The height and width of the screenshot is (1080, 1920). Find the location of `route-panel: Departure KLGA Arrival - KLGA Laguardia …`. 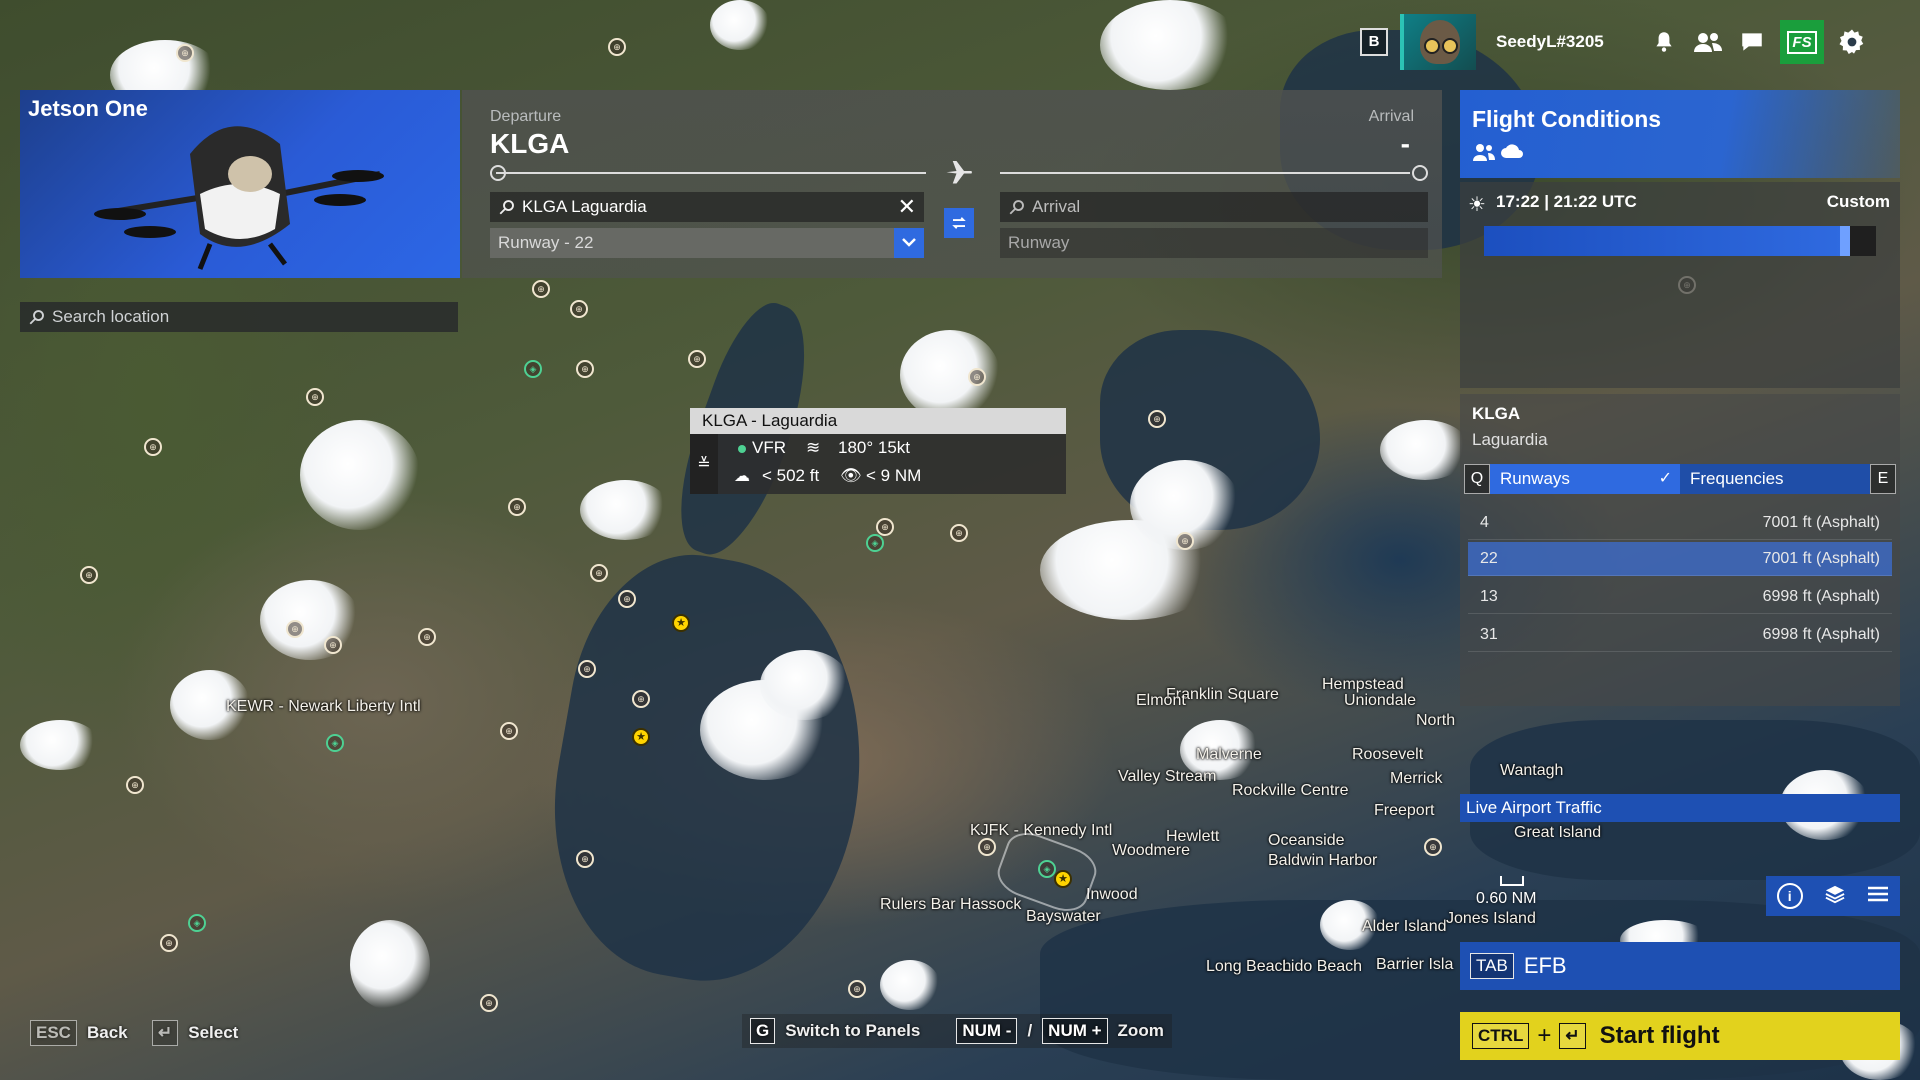

route-panel: Departure KLGA Arrival - KLGA Laguardia … is located at coordinates (952, 184).